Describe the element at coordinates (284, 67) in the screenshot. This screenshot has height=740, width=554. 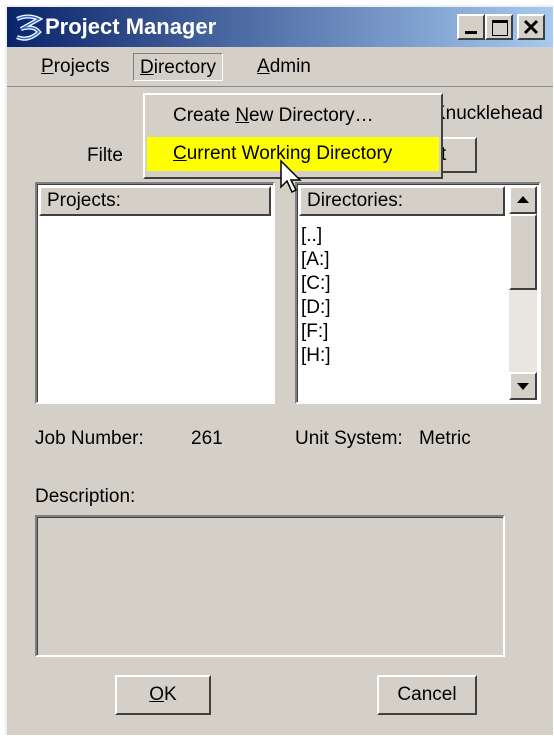
I see `menu-admin: Admin` at that location.